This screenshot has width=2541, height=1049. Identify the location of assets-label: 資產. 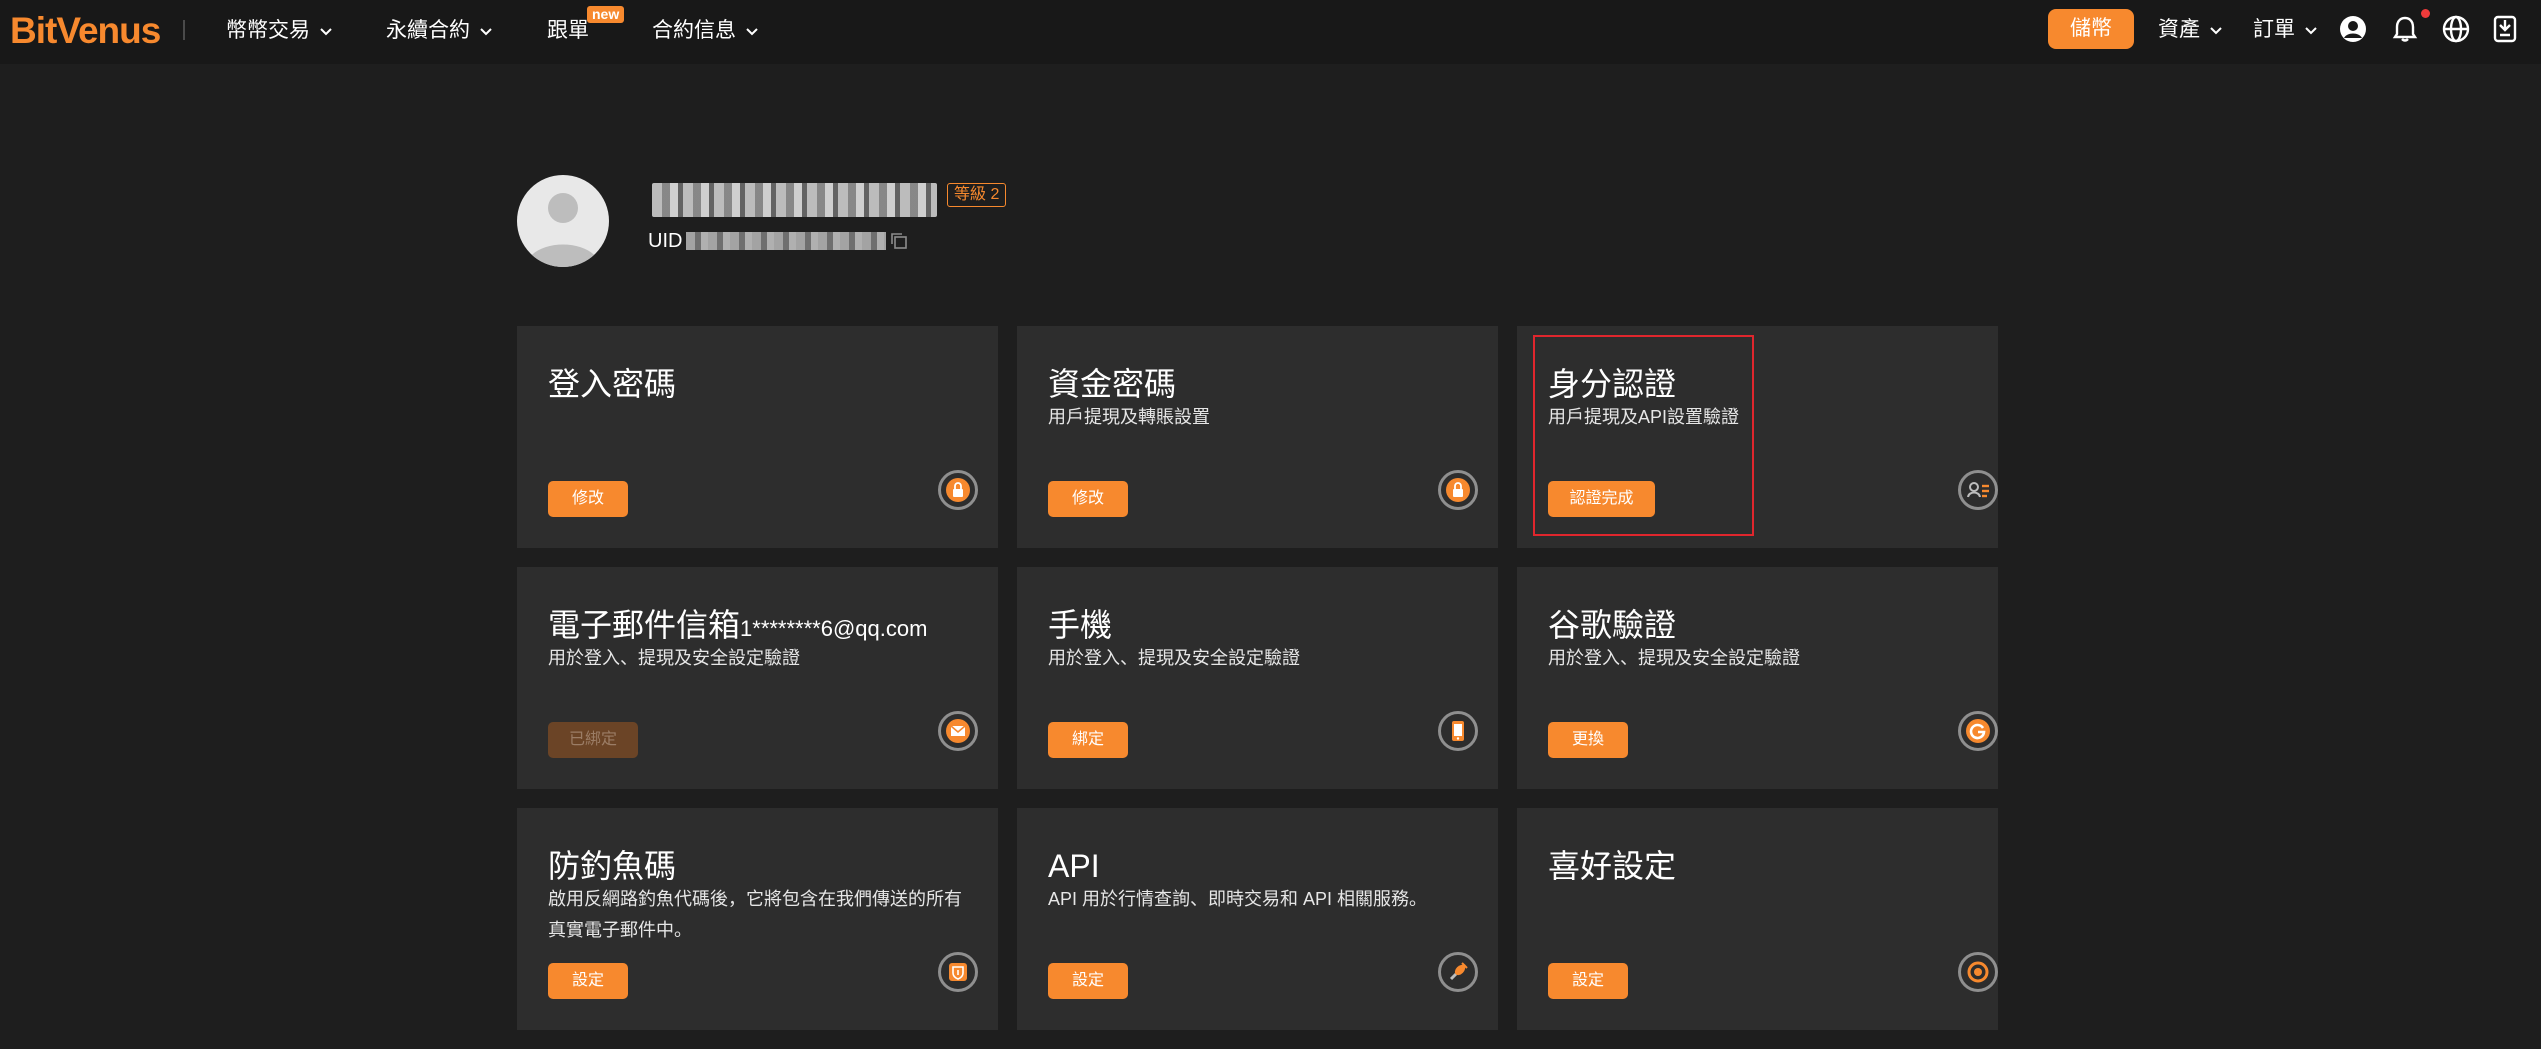
(2179, 29).